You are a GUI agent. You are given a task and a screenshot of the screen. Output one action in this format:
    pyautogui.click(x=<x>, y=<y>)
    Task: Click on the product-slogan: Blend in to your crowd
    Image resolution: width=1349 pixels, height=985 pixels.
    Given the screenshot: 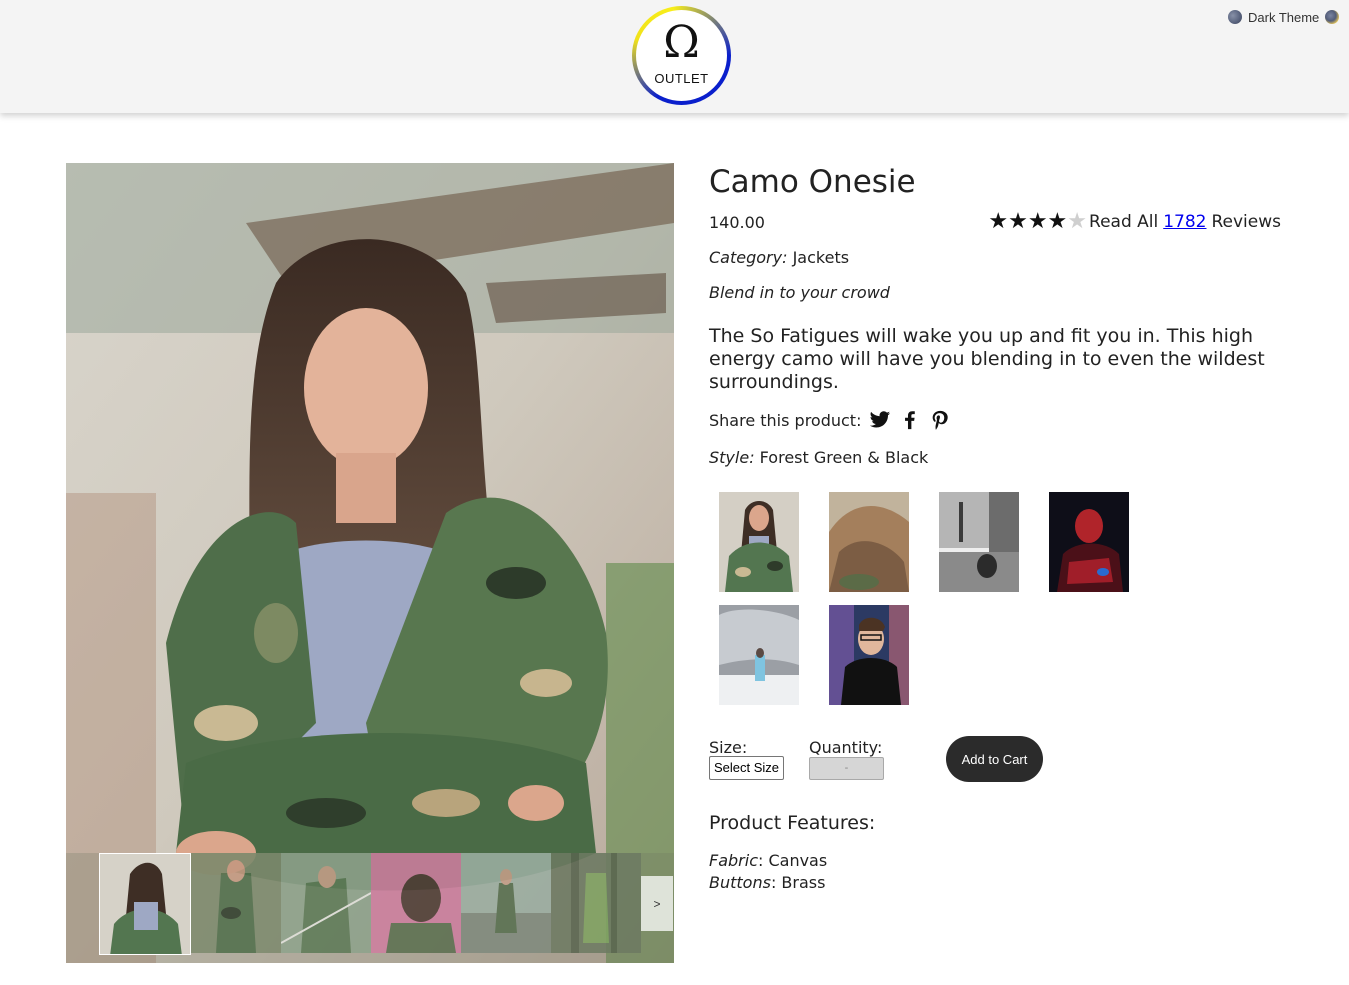 What is the action you would take?
    pyautogui.click(x=799, y=292)
    